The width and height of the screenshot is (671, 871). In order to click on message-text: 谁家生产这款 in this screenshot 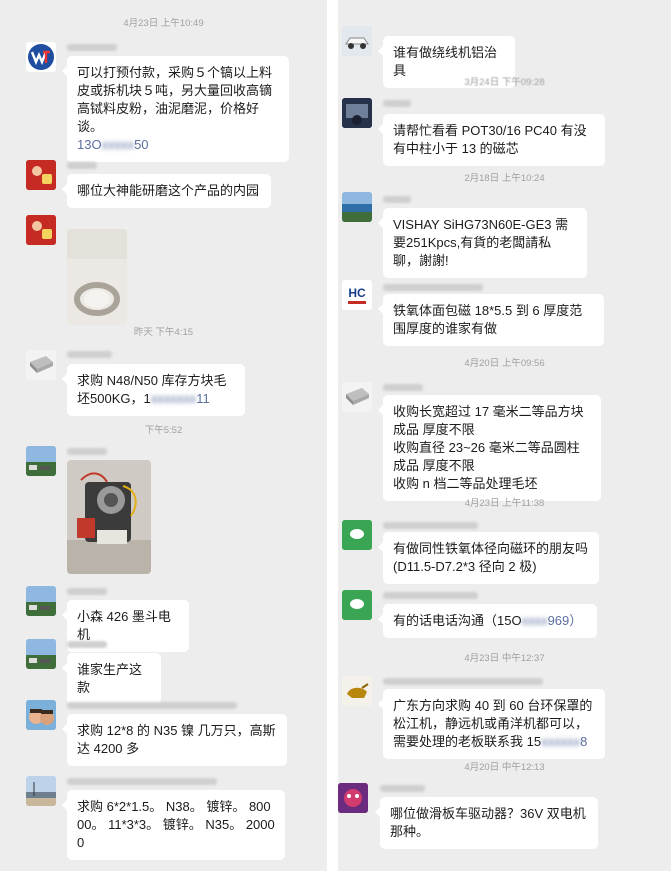, I will do `click(110, 678)`.